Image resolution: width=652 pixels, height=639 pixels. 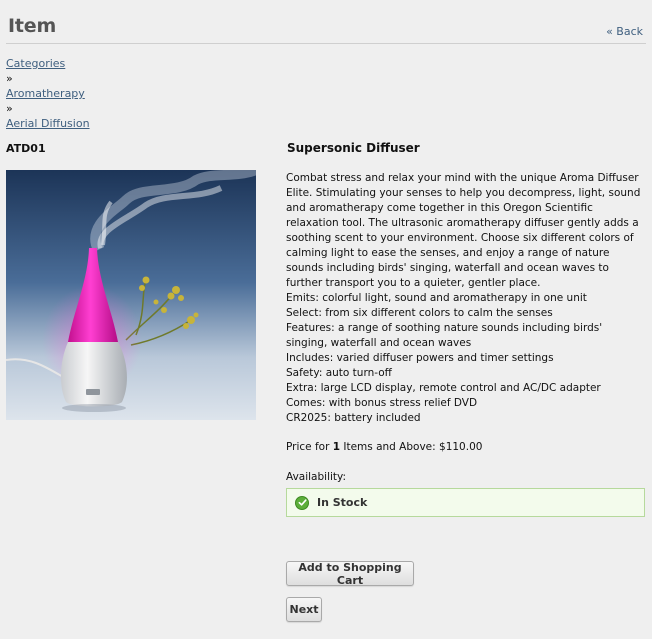 I want to click on availability-label: Availability:, so click(x=316, y=477).